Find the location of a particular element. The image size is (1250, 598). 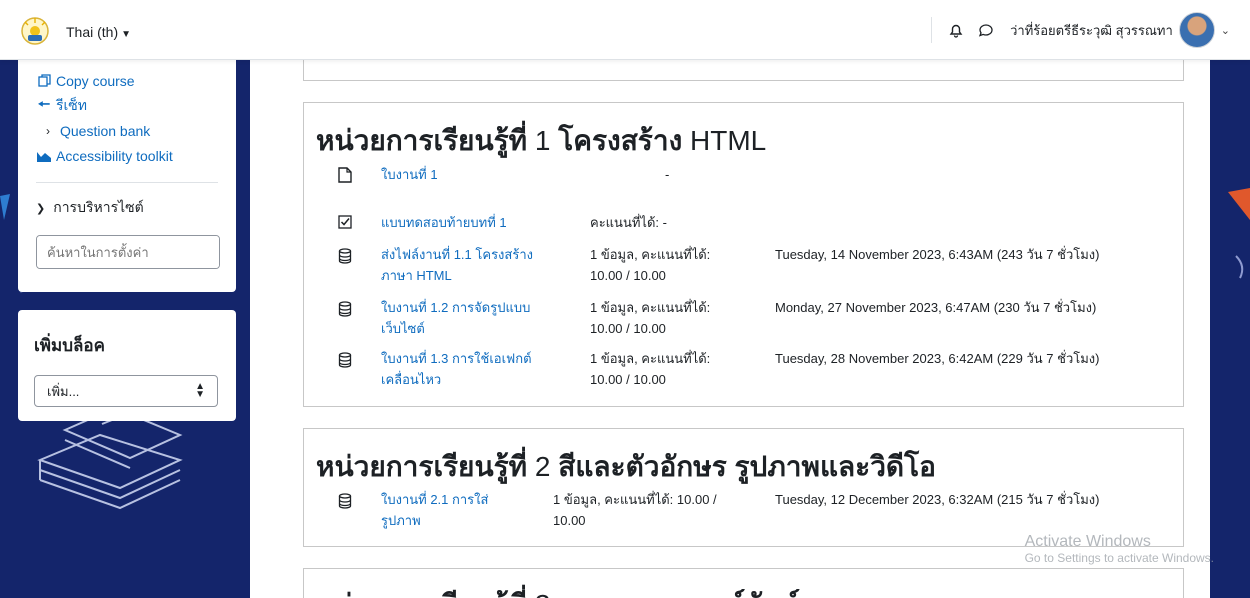

chevron-right-icon: ❯ is located at coordinates (41, 208).